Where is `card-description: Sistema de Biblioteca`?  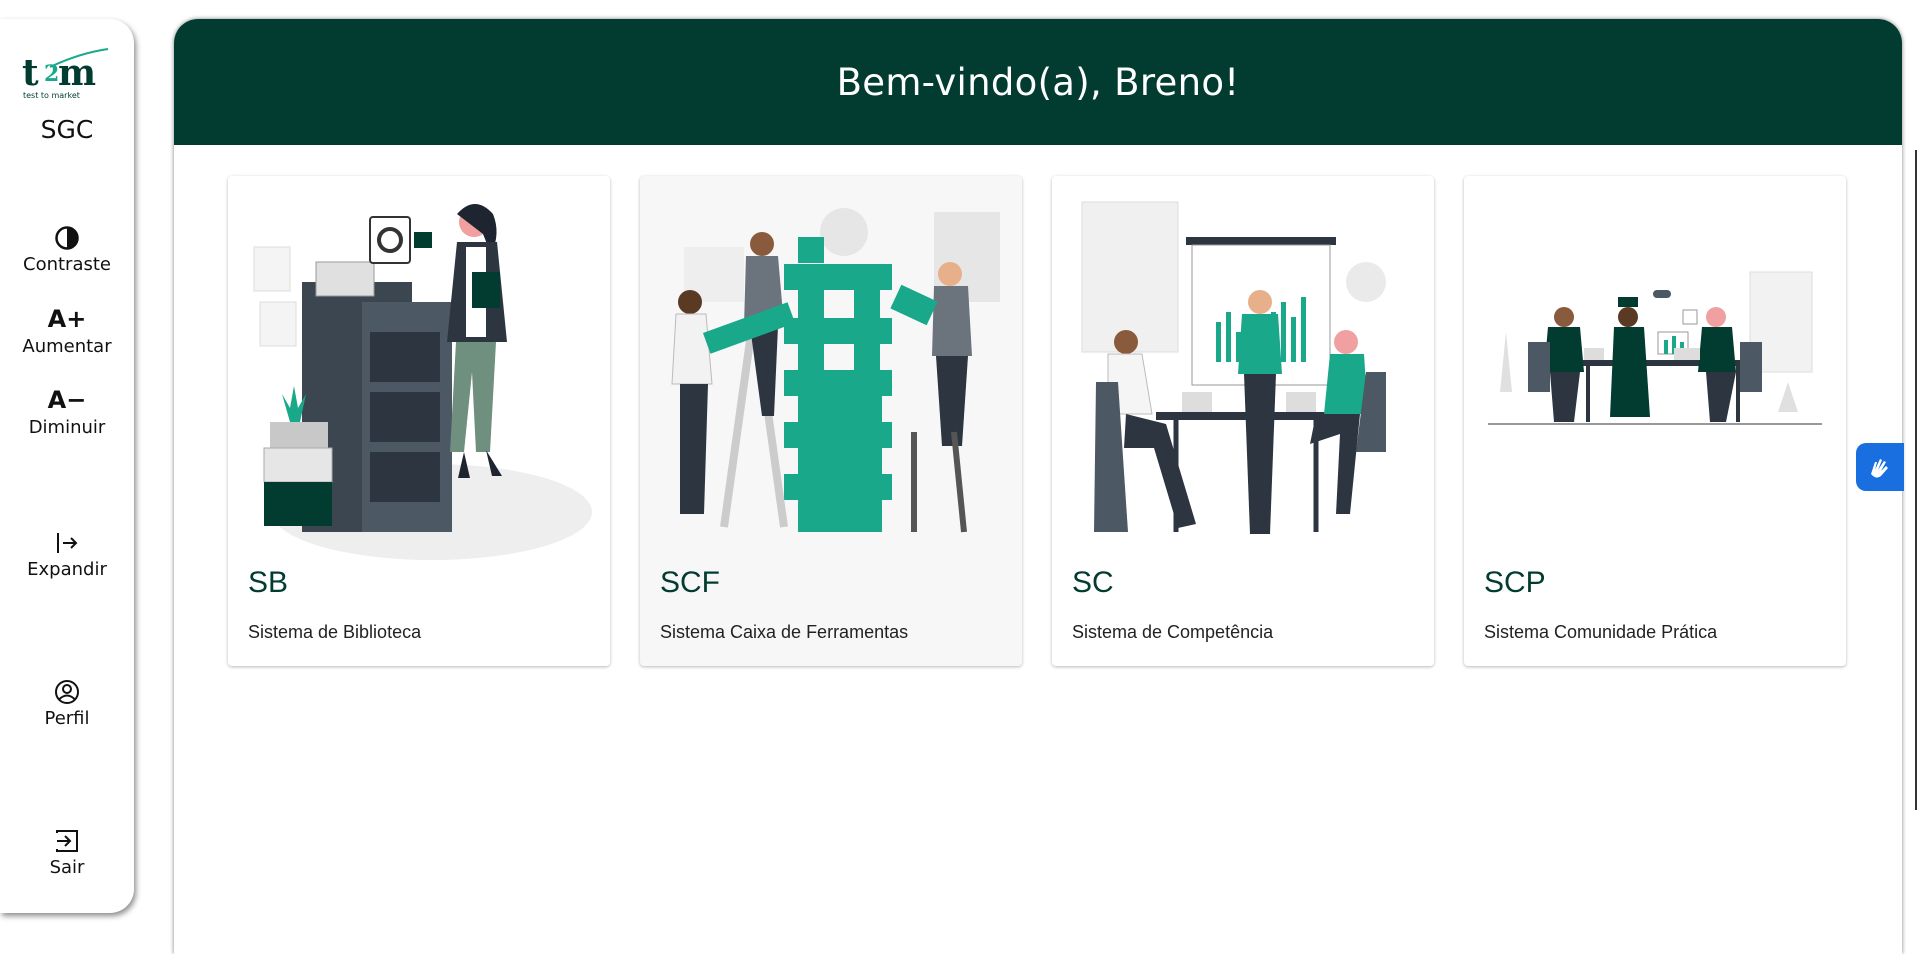 card-description: Sistema de Biblioteca is located at coordinates (335, 632).